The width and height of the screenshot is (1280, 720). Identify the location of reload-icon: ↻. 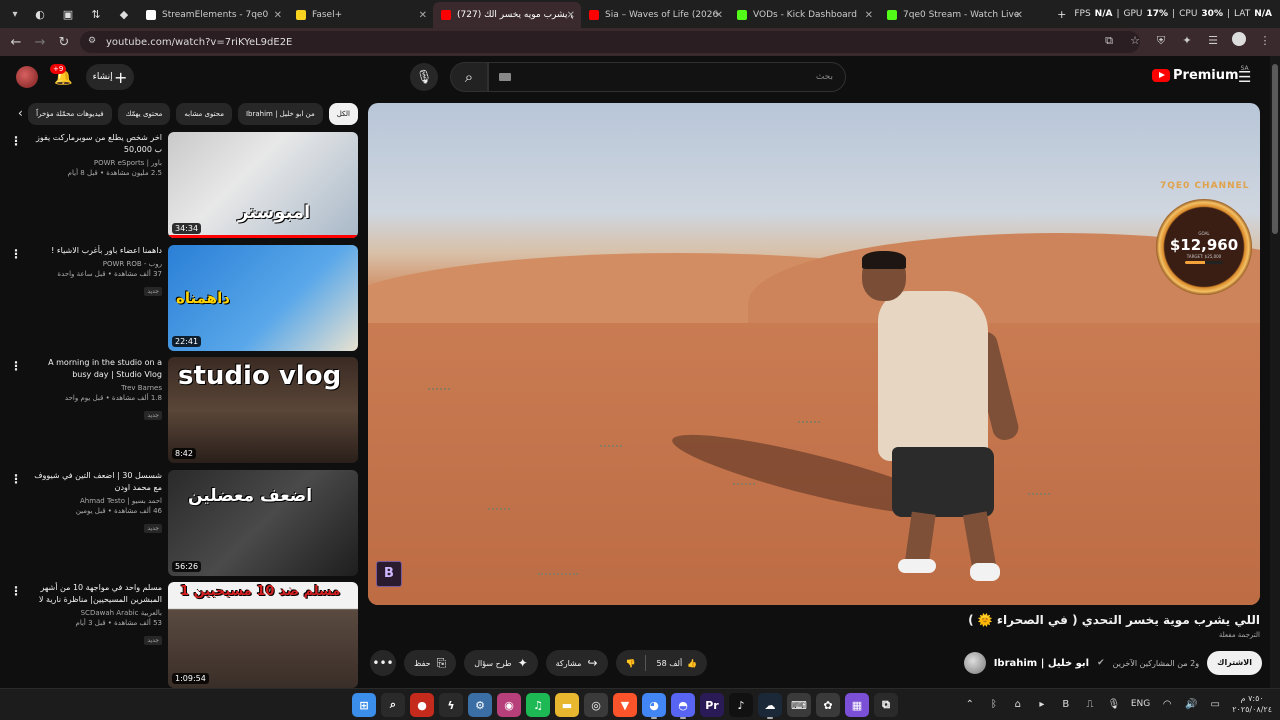
(64, 42).